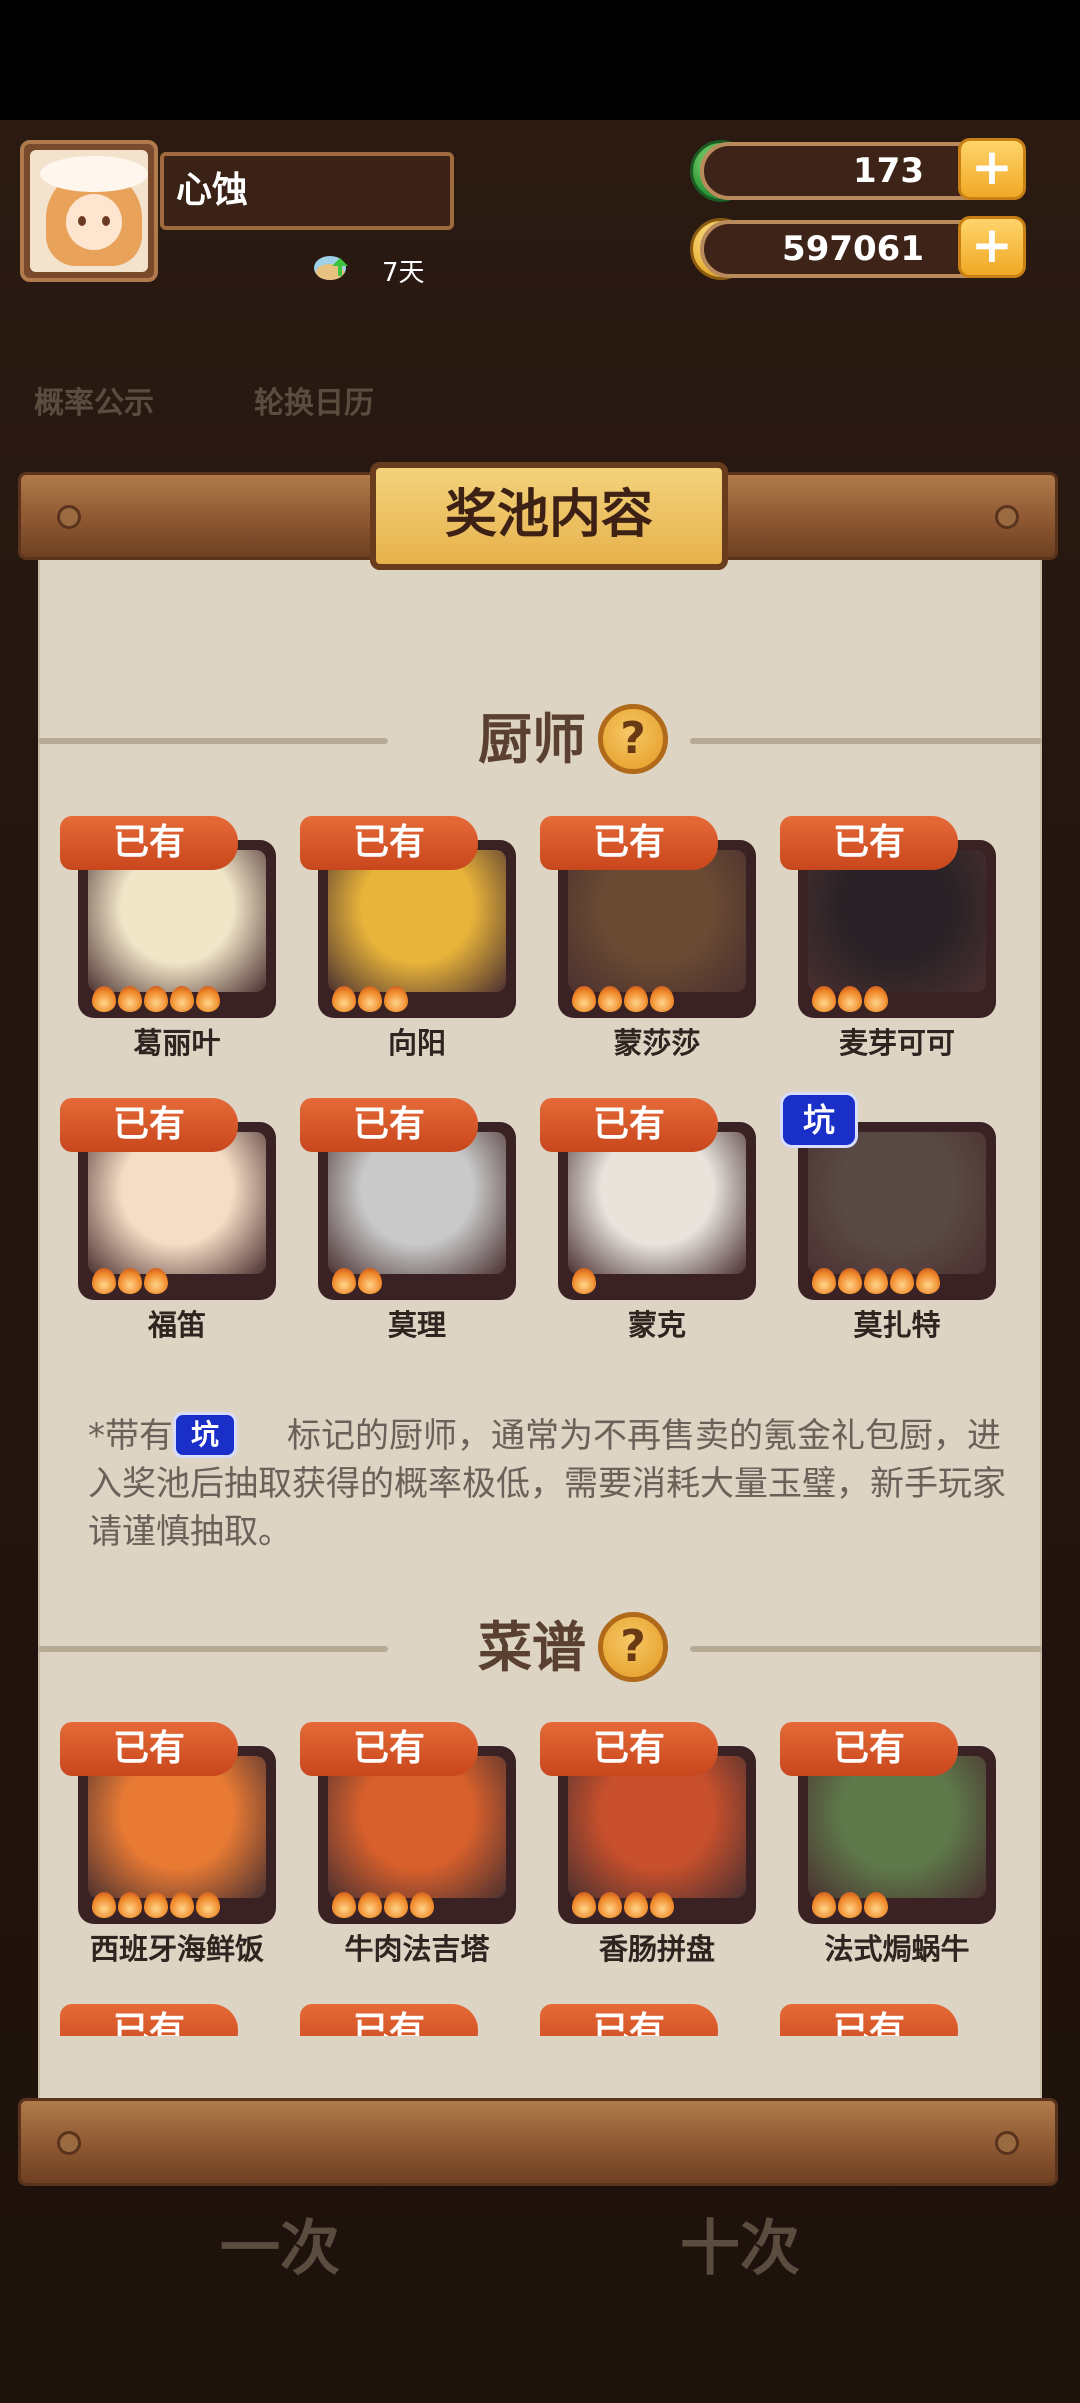  Describe the element at coordinates (540, 1648) in the screenshot. I see `recipe-section-header: 菜谱 ?` at that location.